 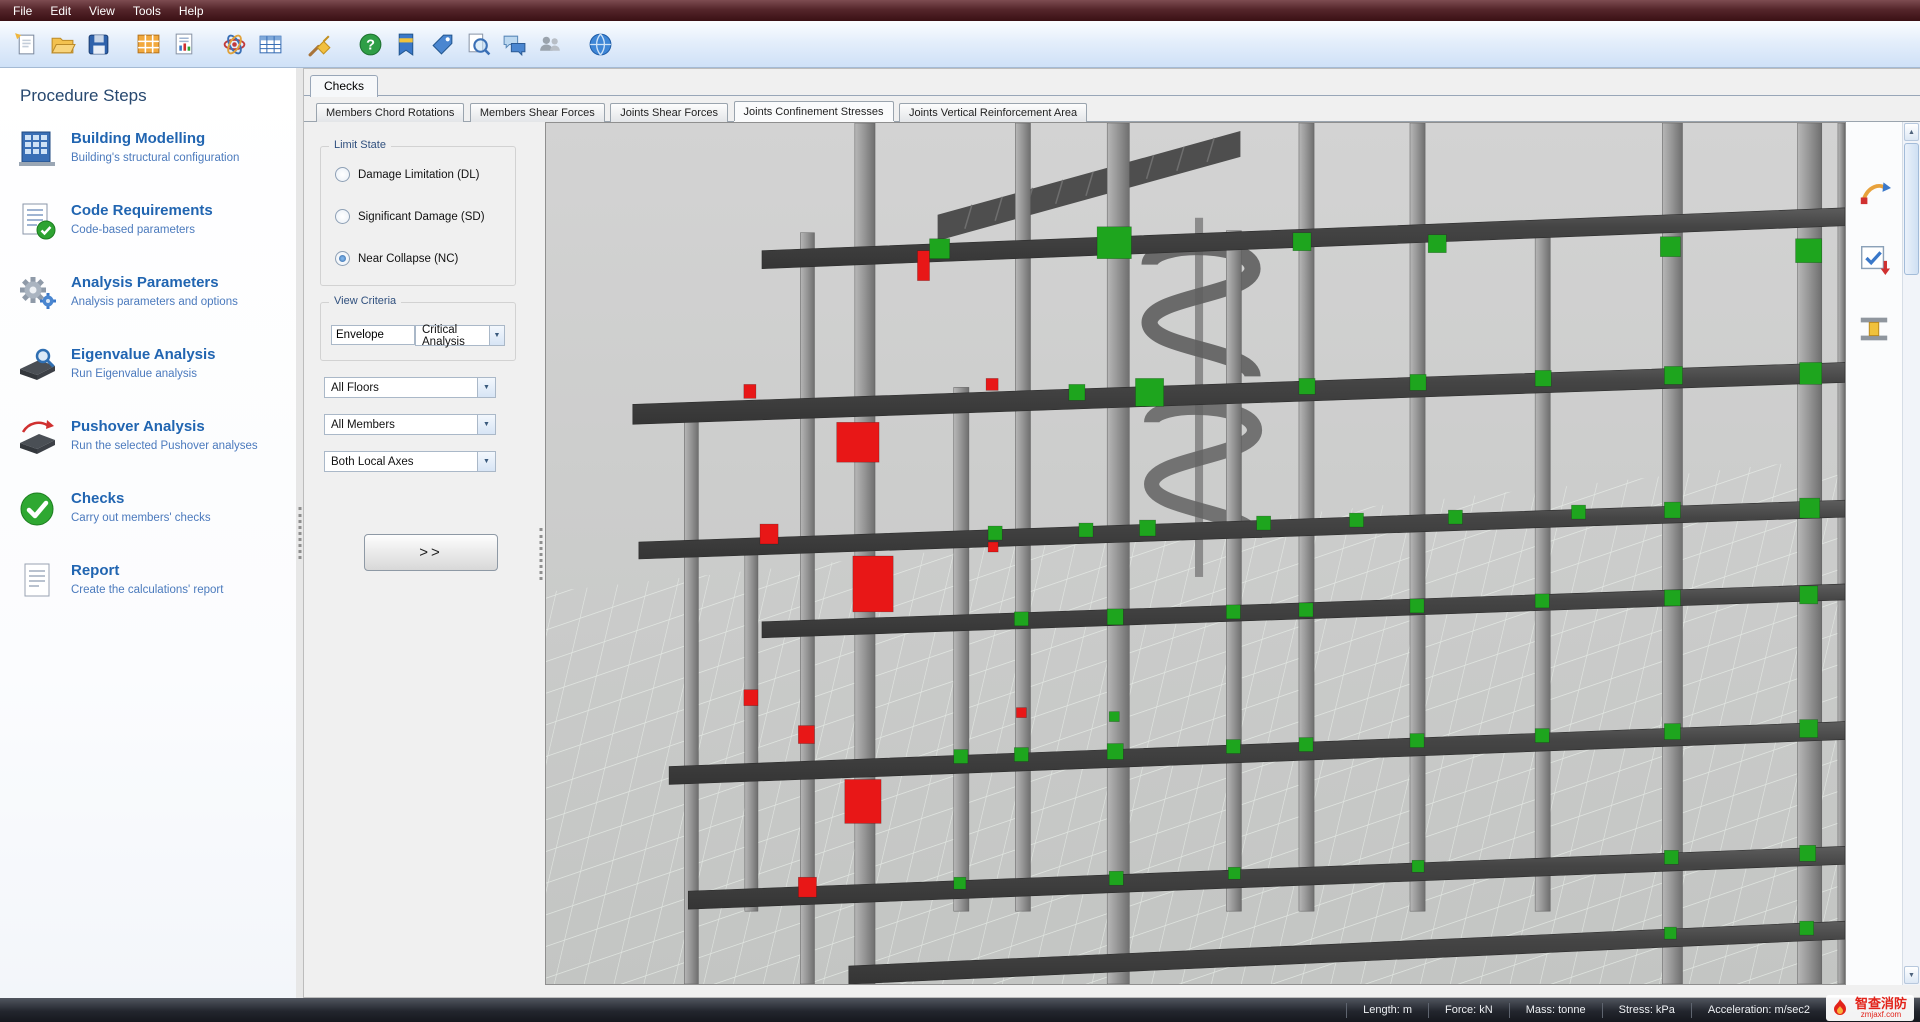 What do you see at coordinates (155, 158) in the screenshot?
I see `step-desc: Building's structural configuration` at bounding box center [155, 158].